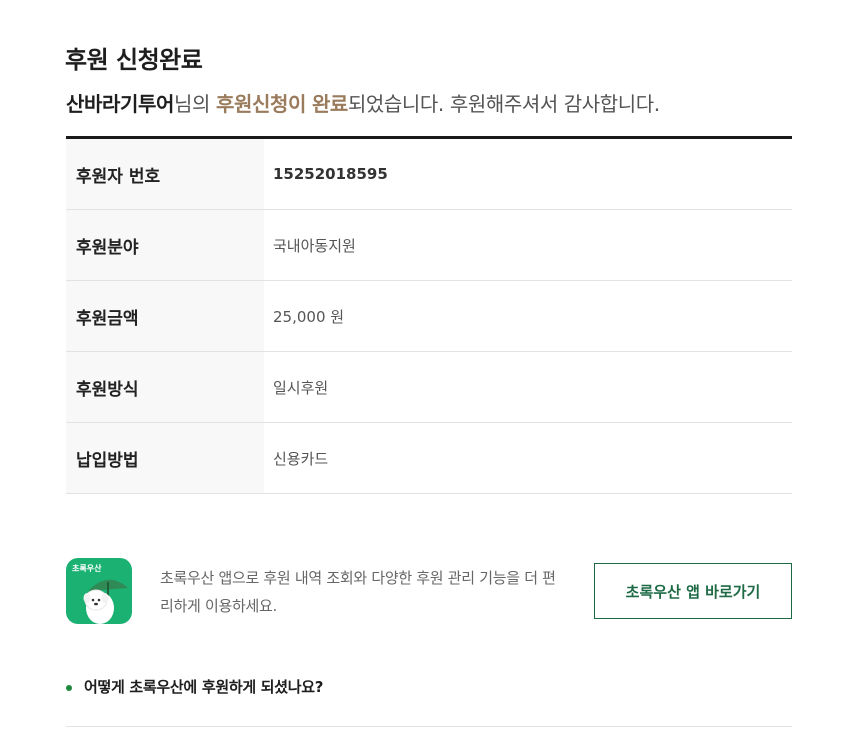  What do you see at coordinates (429, 174) in the screenshot?
I see `table-row: 후원자 번호 15252018595` at bounding box center [429, 174].